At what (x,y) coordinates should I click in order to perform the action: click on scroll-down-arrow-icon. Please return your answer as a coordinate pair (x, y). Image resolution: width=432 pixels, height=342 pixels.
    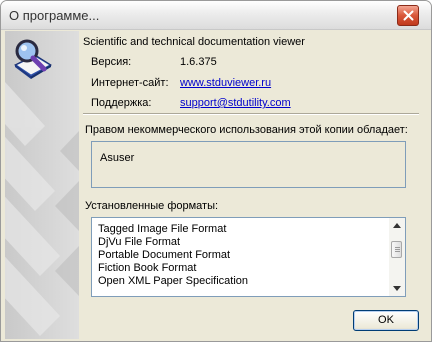
    Looking at the image, I should click on (397, 289).